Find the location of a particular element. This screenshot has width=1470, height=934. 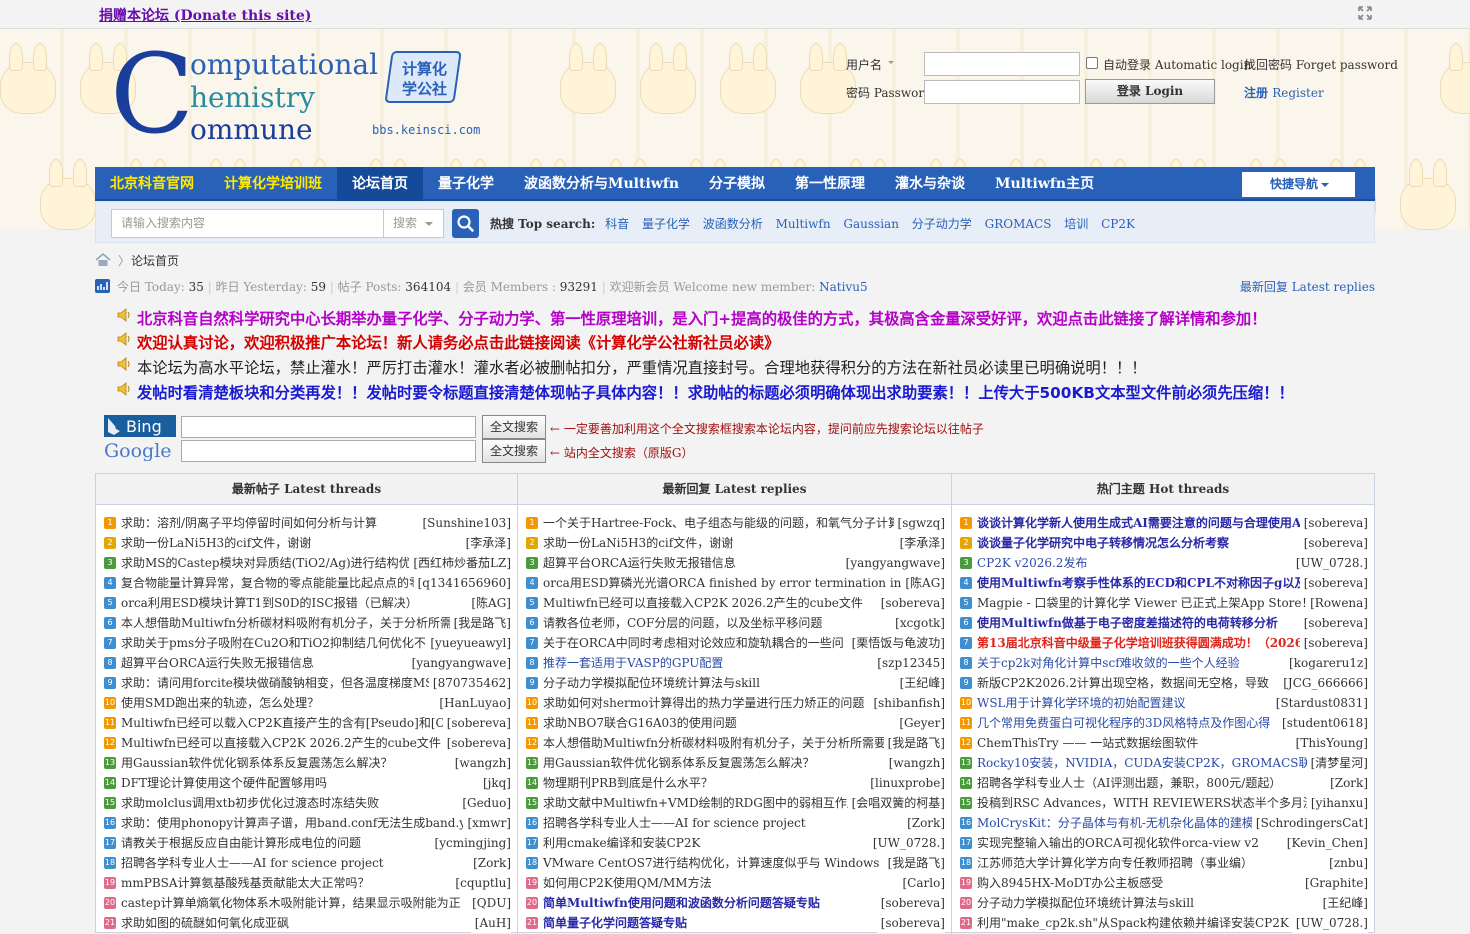

register-link: 注册 Register is located at coordinates (1284, 92).